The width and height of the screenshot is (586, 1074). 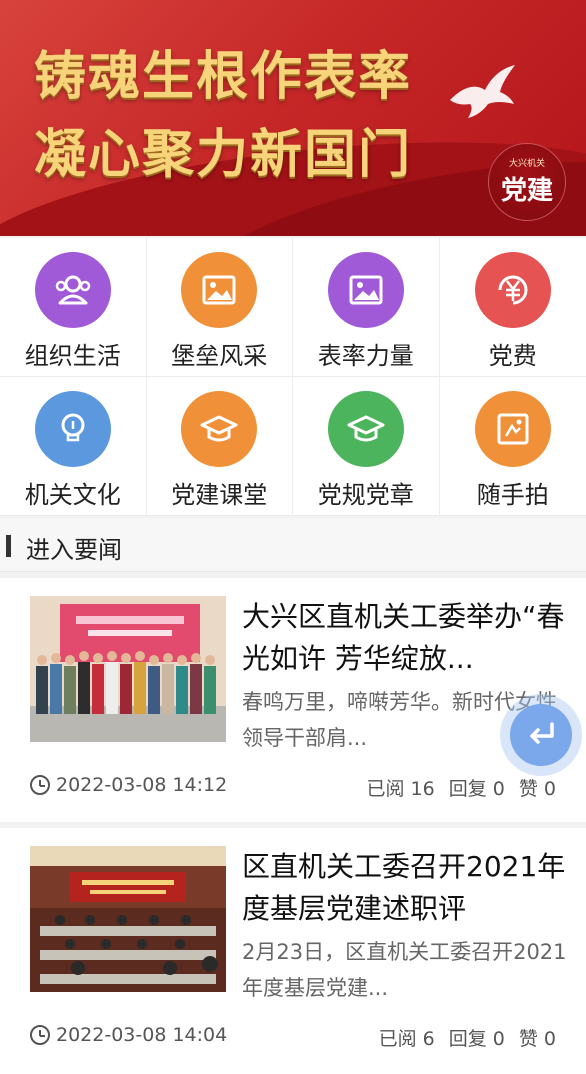 What do you see at coordinates (512, 429) in the screenshot?
I see `photo-frame-icon` at bounding box center [512, 429].